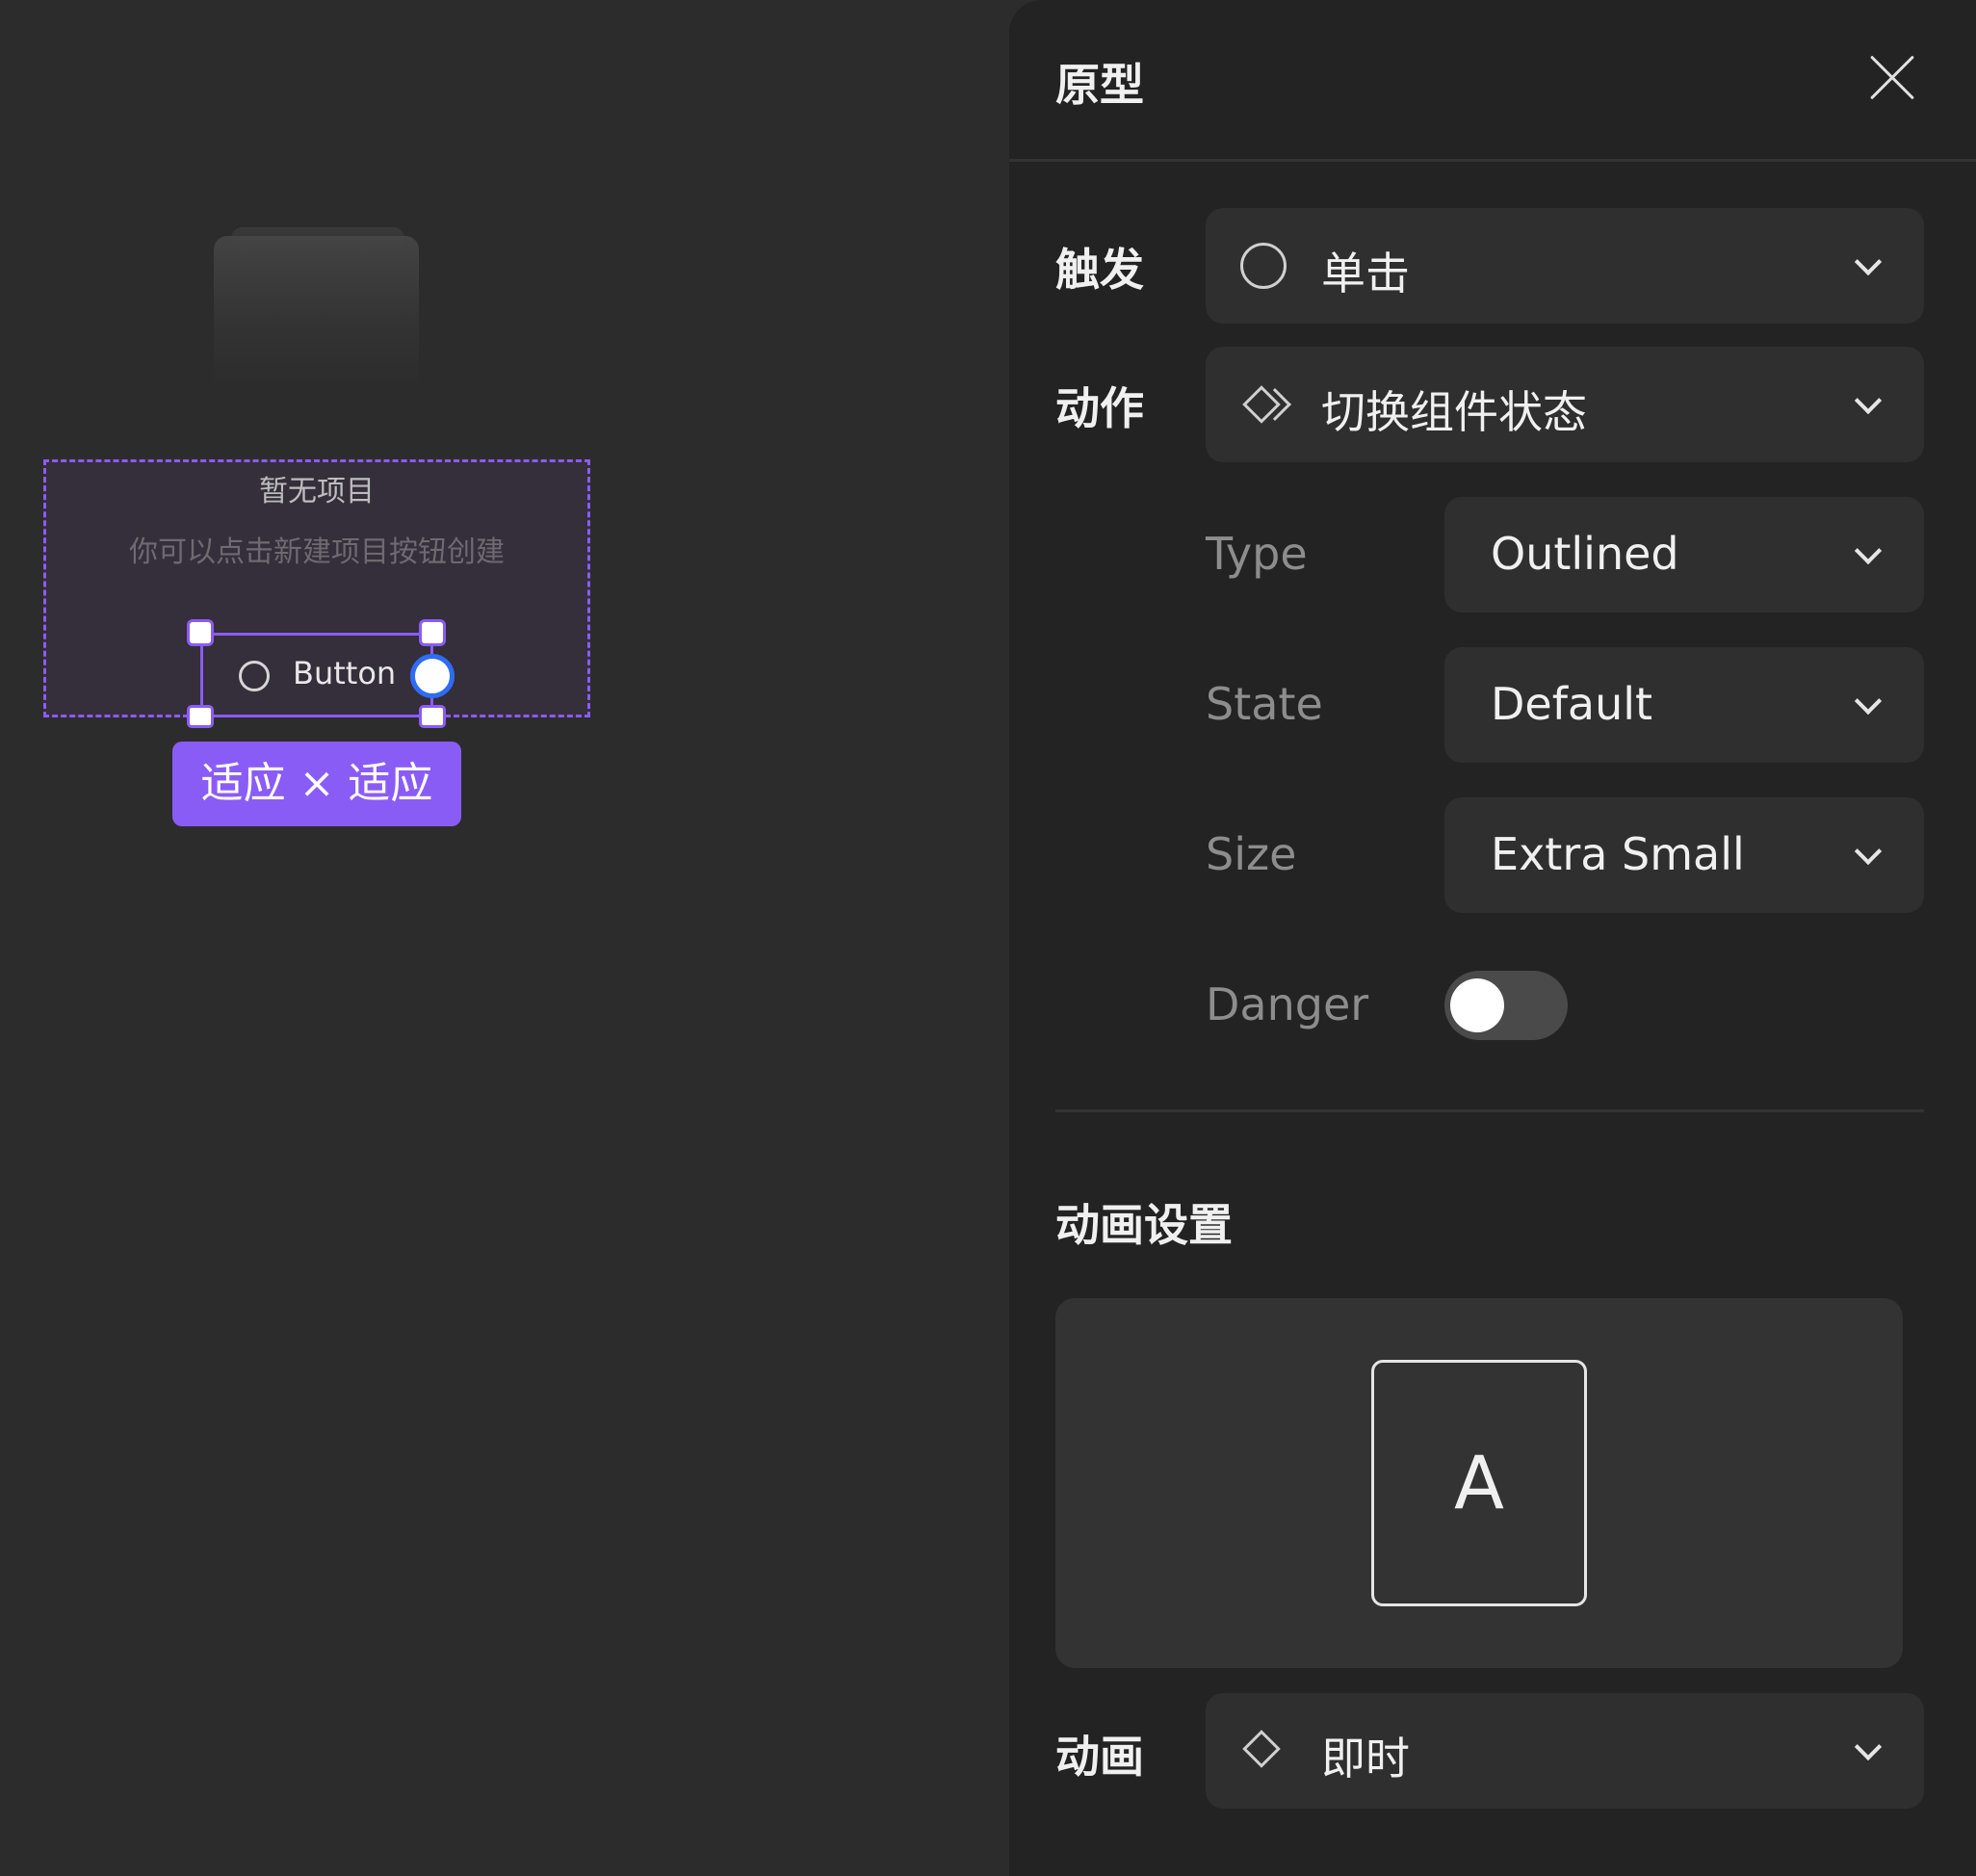  Describe the element at coordinates (316, 784) in the screenshot. I see `size-mode-tag: 适应 × 适应` at that location.